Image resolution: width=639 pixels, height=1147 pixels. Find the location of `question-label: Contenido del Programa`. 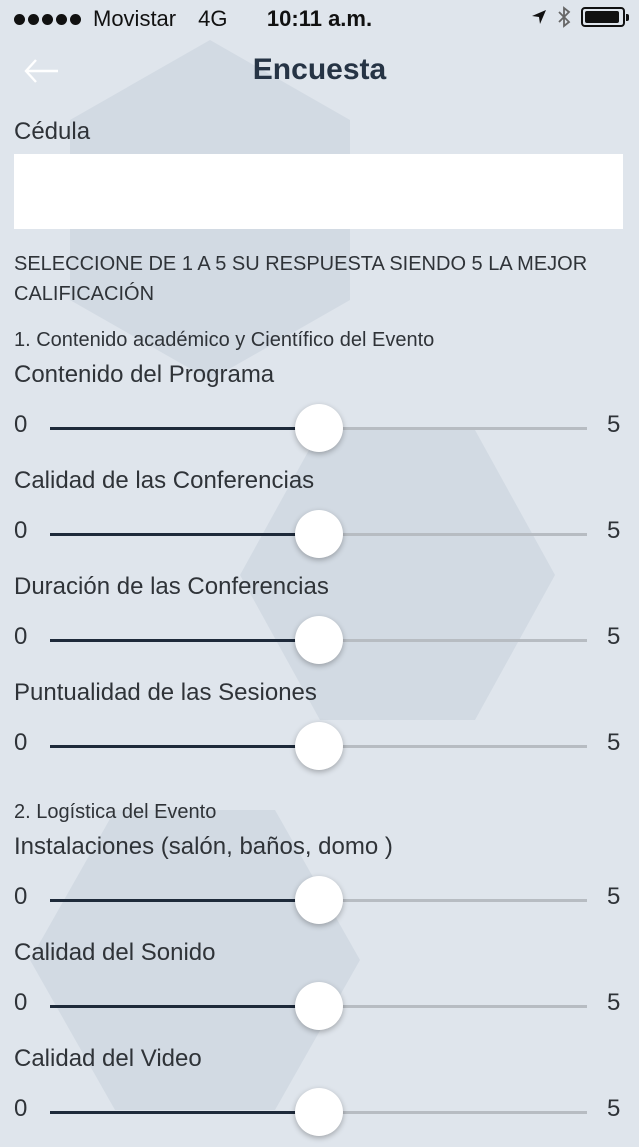

question-label: Contenido del Programa is located at coordinates (144, 374).